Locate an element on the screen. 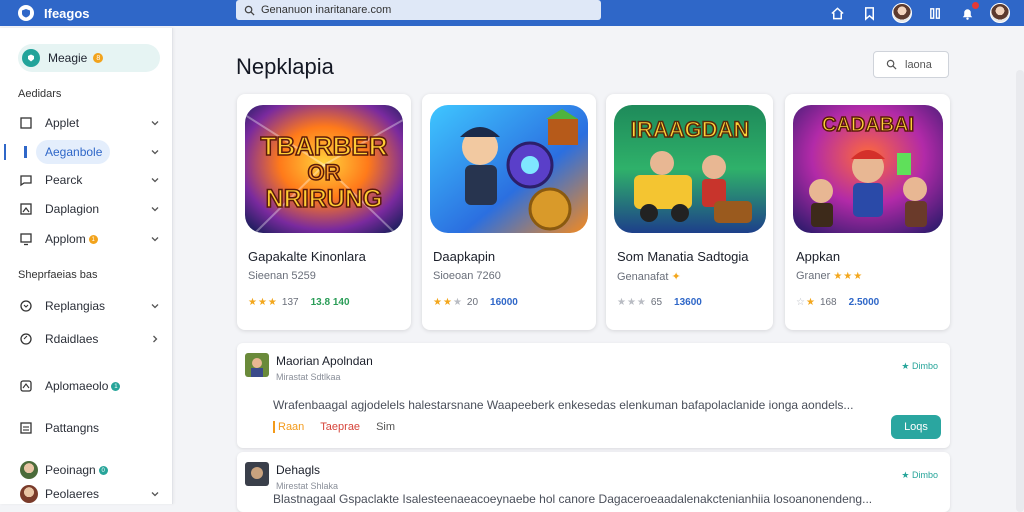 This screenshot has height=512, width=1024. sidebar-item-label: Applet is located at coordinates (62, 123).